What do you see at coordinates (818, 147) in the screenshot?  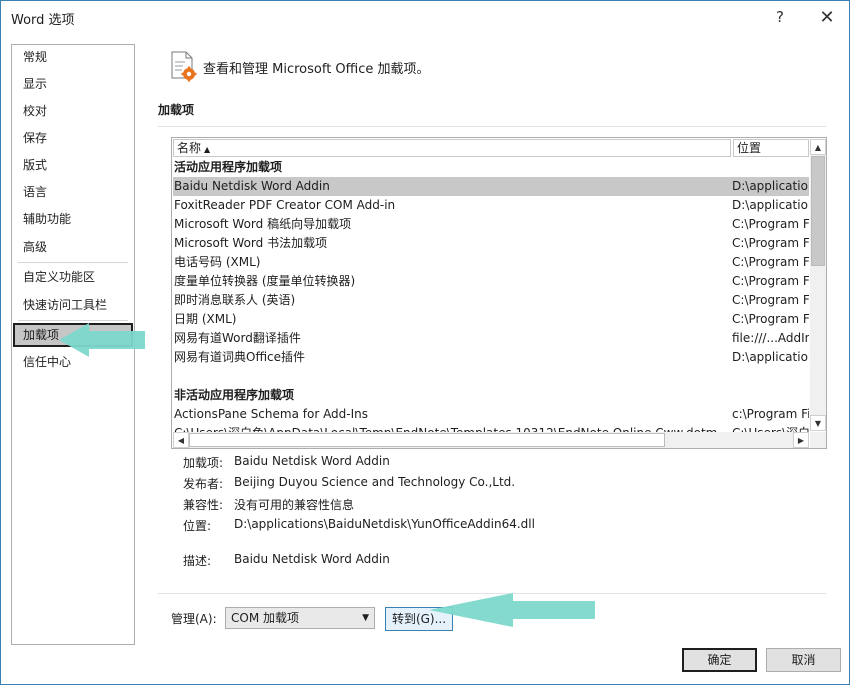 I see `scroll-up-icon: ▲` at bounding box center [818, 147].